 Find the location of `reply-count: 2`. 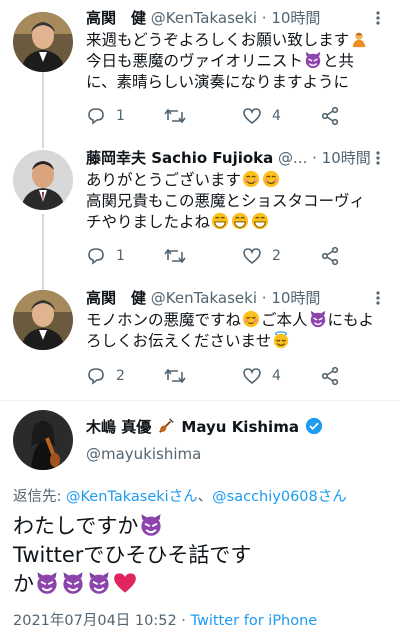

reply-count: 2 is located at coordinates (120, 376).